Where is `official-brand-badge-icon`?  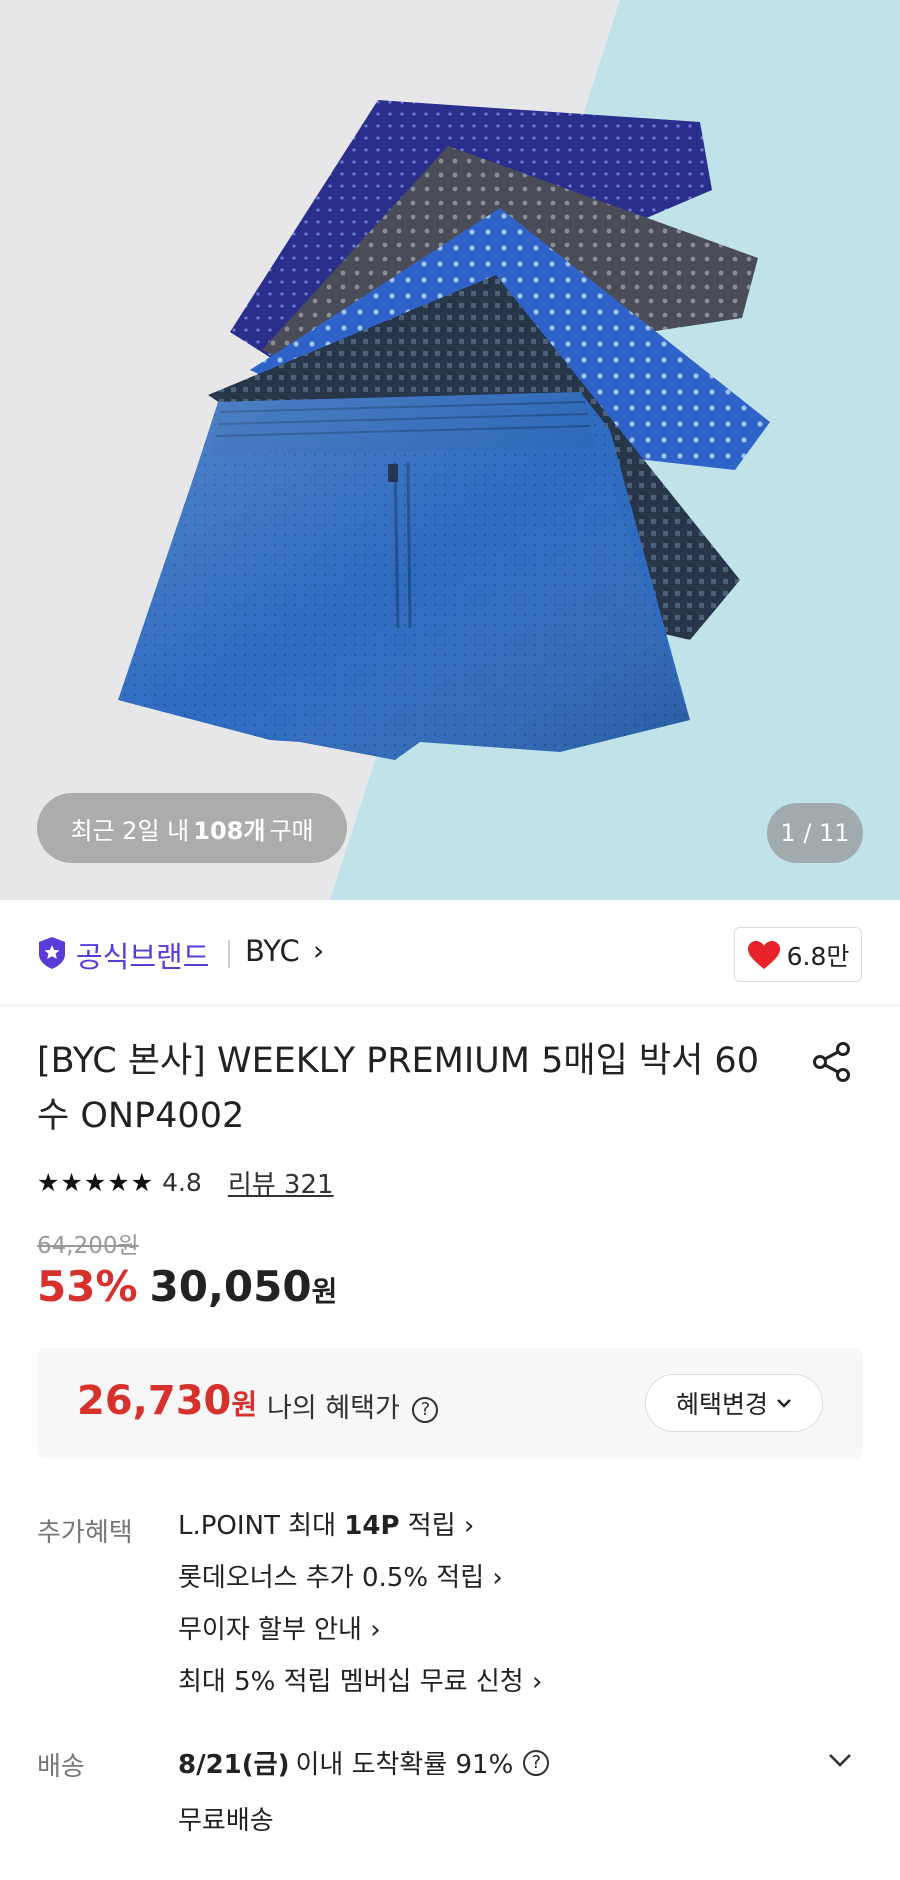
official-brand-badge-icon is located at coordinates (52, 953).